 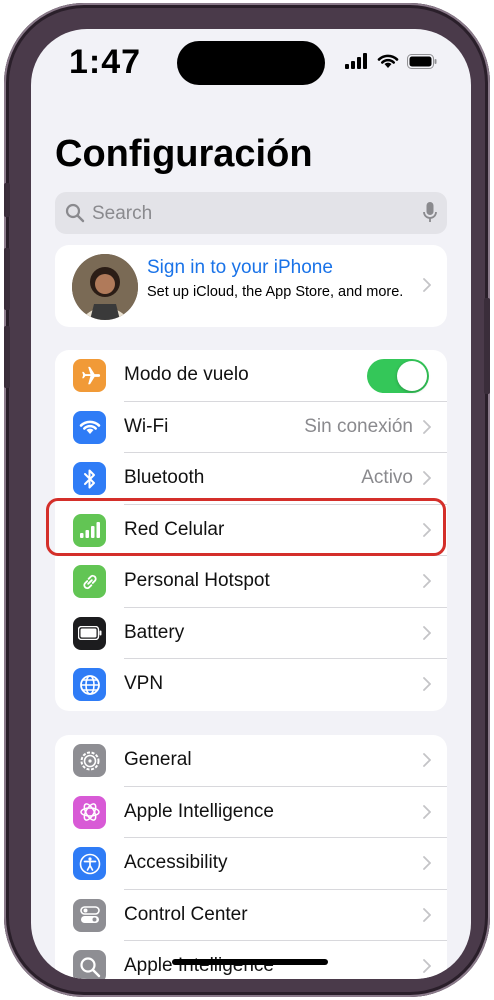 What do you see at coordinates (251, 213) in the screenshot?
I see `search-field: Search` at bounding box center [251, 213].